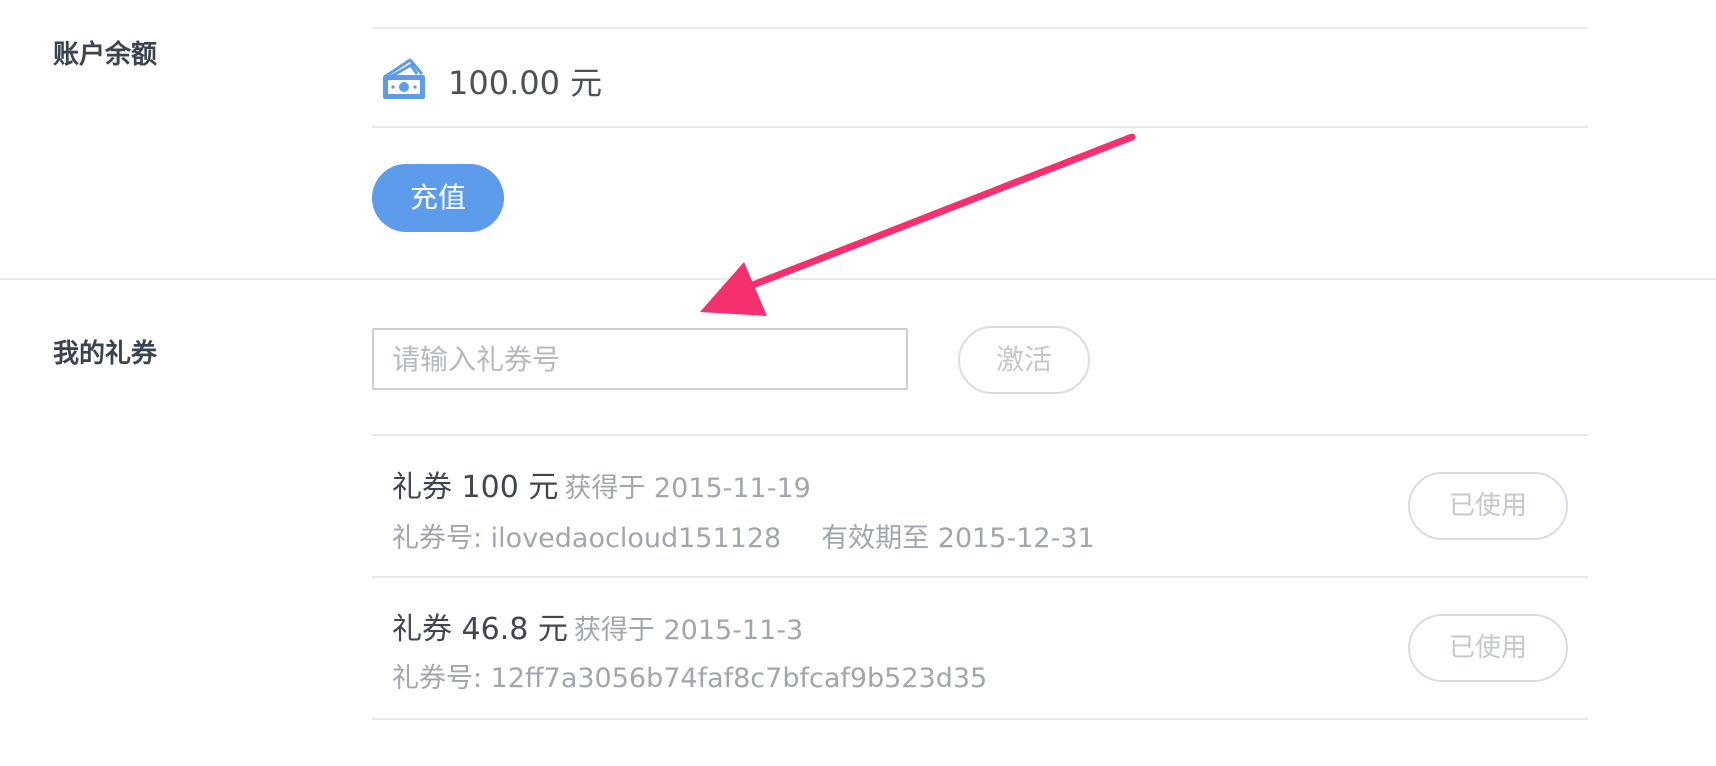  Describe the element at coordinates (958, 538) in the screenshot. I see `coupon-valid-until: 有效期至 2015-12-31` at that location.